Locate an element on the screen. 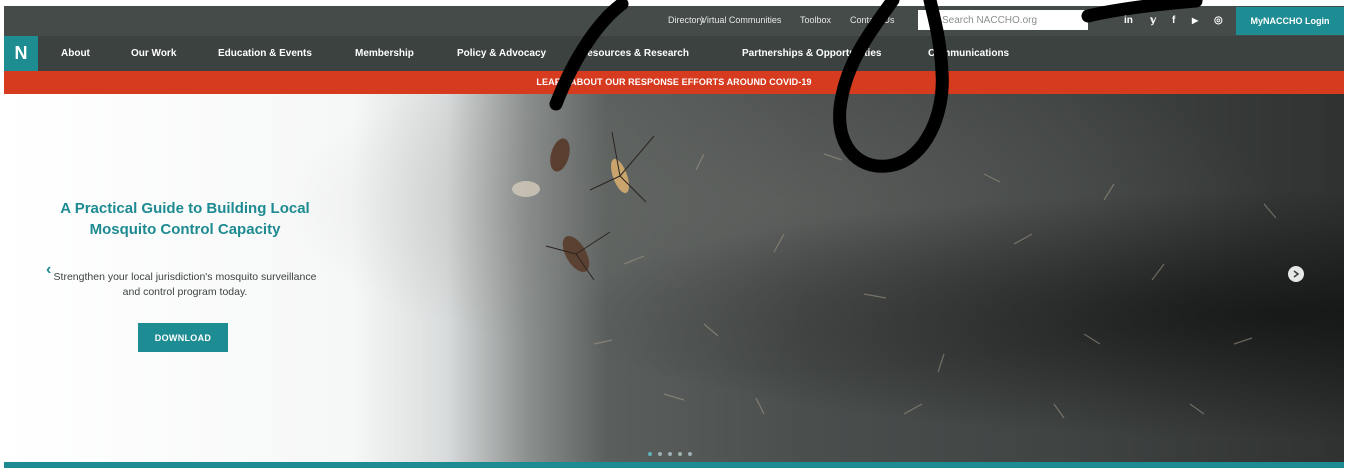 The height and width of the screenshot is (468, 1350). carousel-dots is located at coordinates (670, 455).